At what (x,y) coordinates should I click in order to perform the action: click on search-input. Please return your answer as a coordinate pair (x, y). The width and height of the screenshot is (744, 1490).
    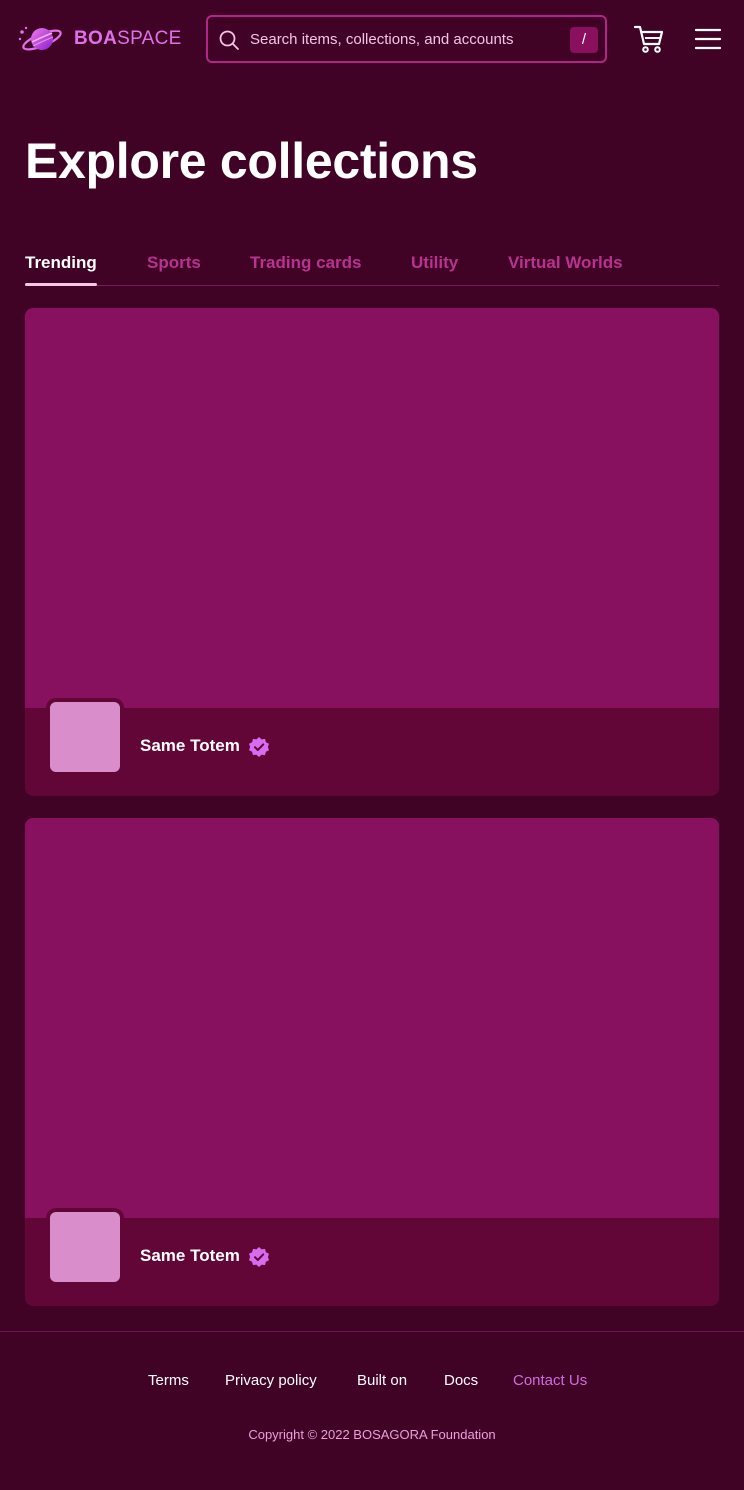
    Looking at the image, I should click on (405, 39).